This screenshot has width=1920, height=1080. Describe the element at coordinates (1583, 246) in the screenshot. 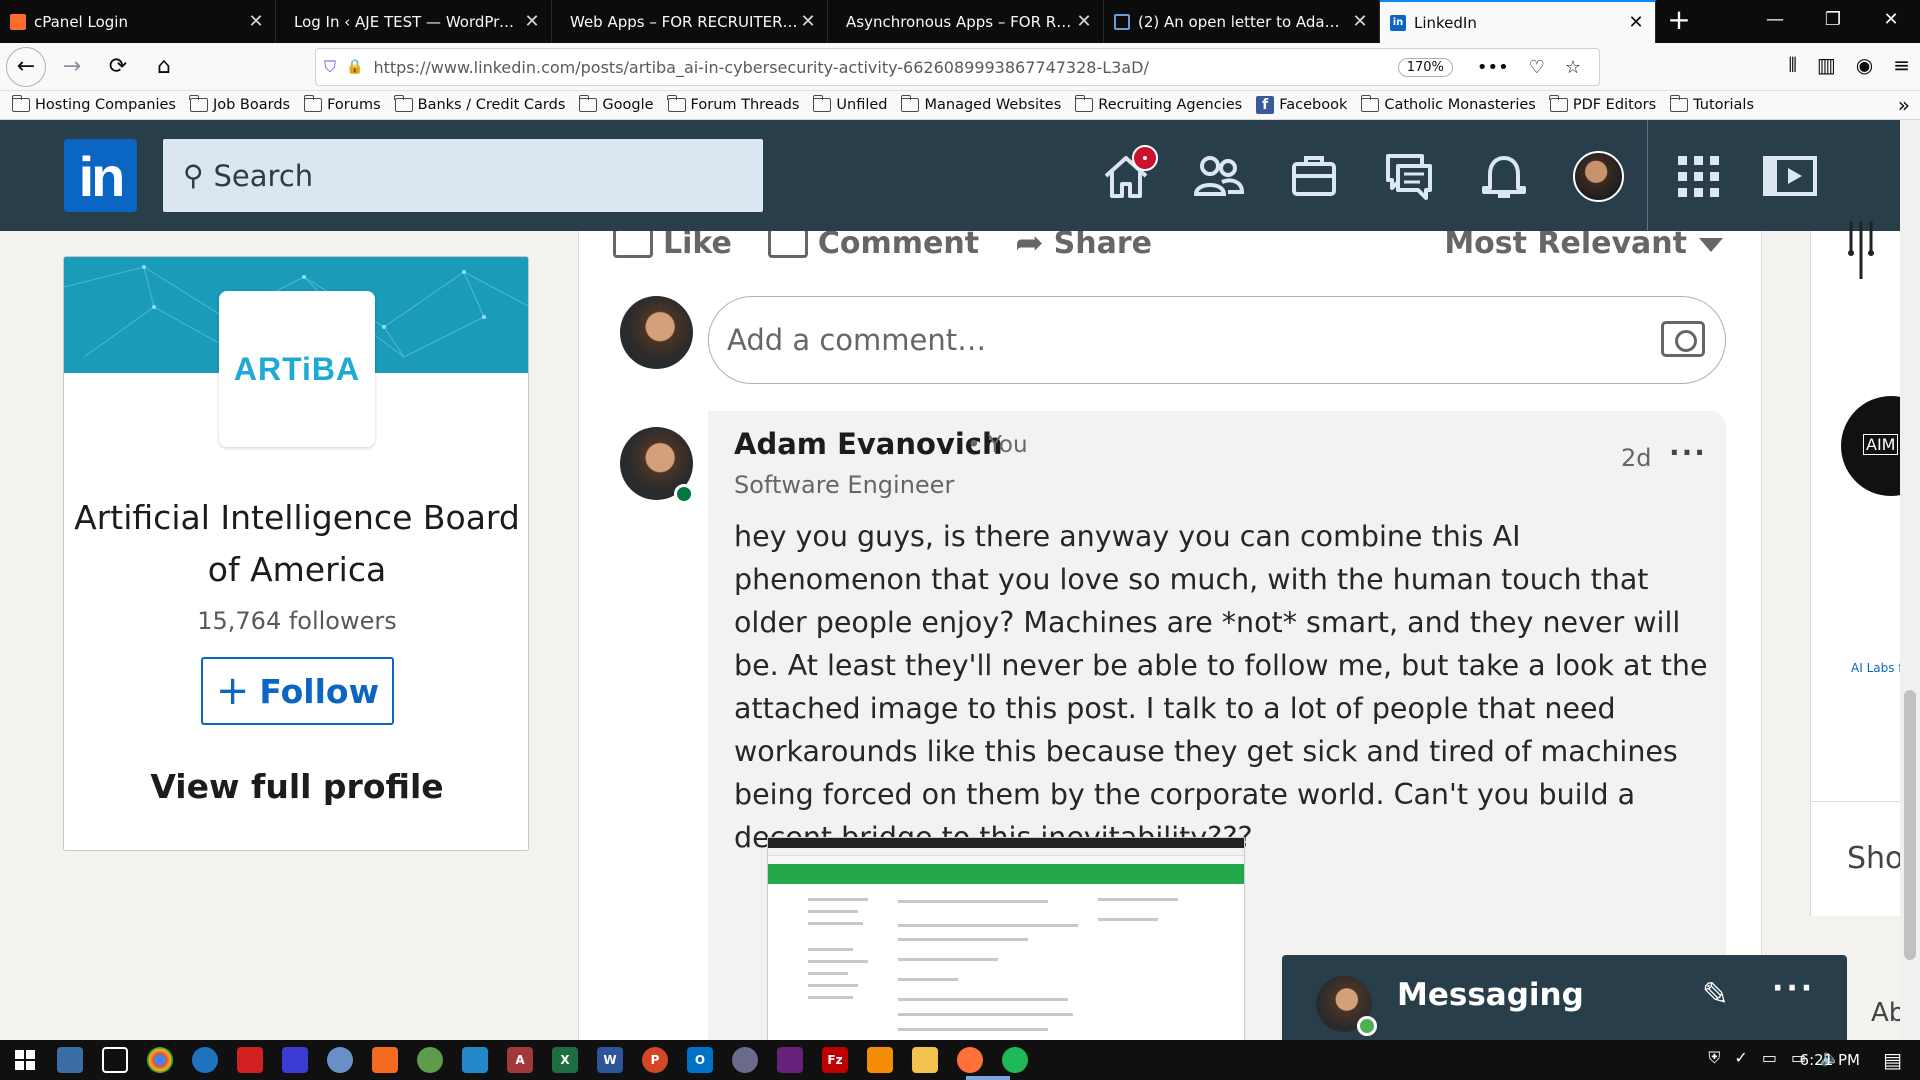

I see `sort-dropdown: Most Relevant` at that location.